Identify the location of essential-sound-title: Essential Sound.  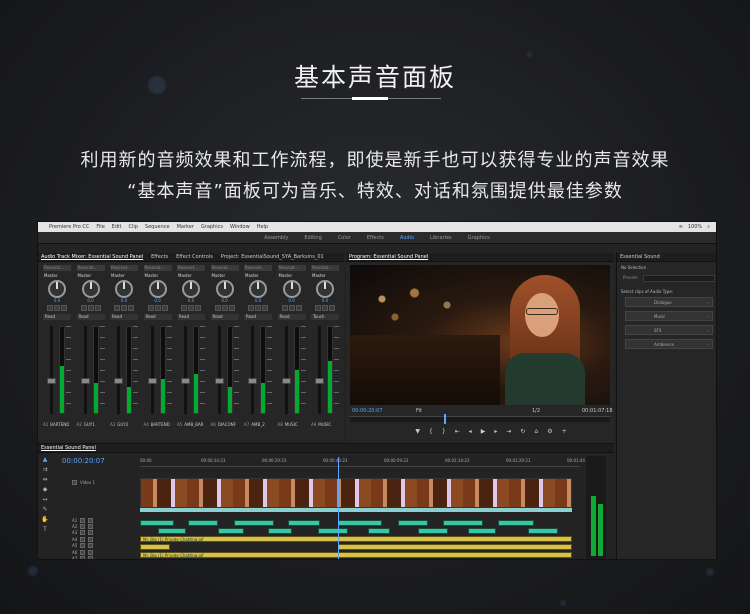
(640, 257).